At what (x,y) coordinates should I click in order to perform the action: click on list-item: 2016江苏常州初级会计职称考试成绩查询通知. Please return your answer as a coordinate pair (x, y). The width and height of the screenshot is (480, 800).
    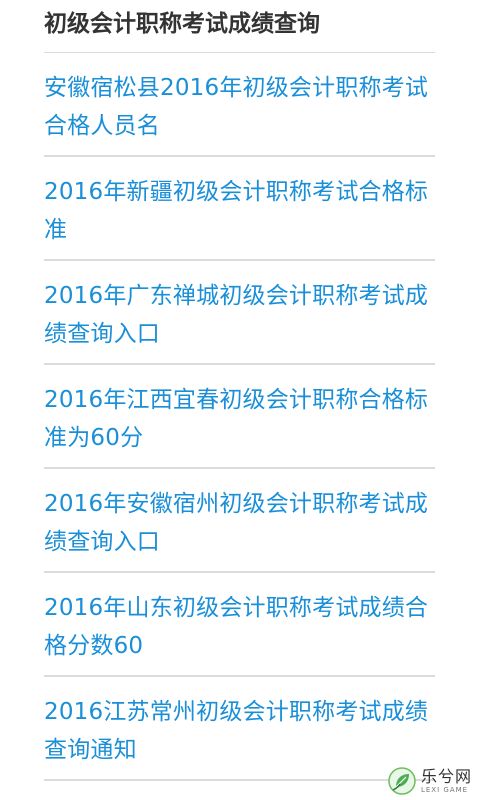
    Looking at the image, I should click on (239, 729).